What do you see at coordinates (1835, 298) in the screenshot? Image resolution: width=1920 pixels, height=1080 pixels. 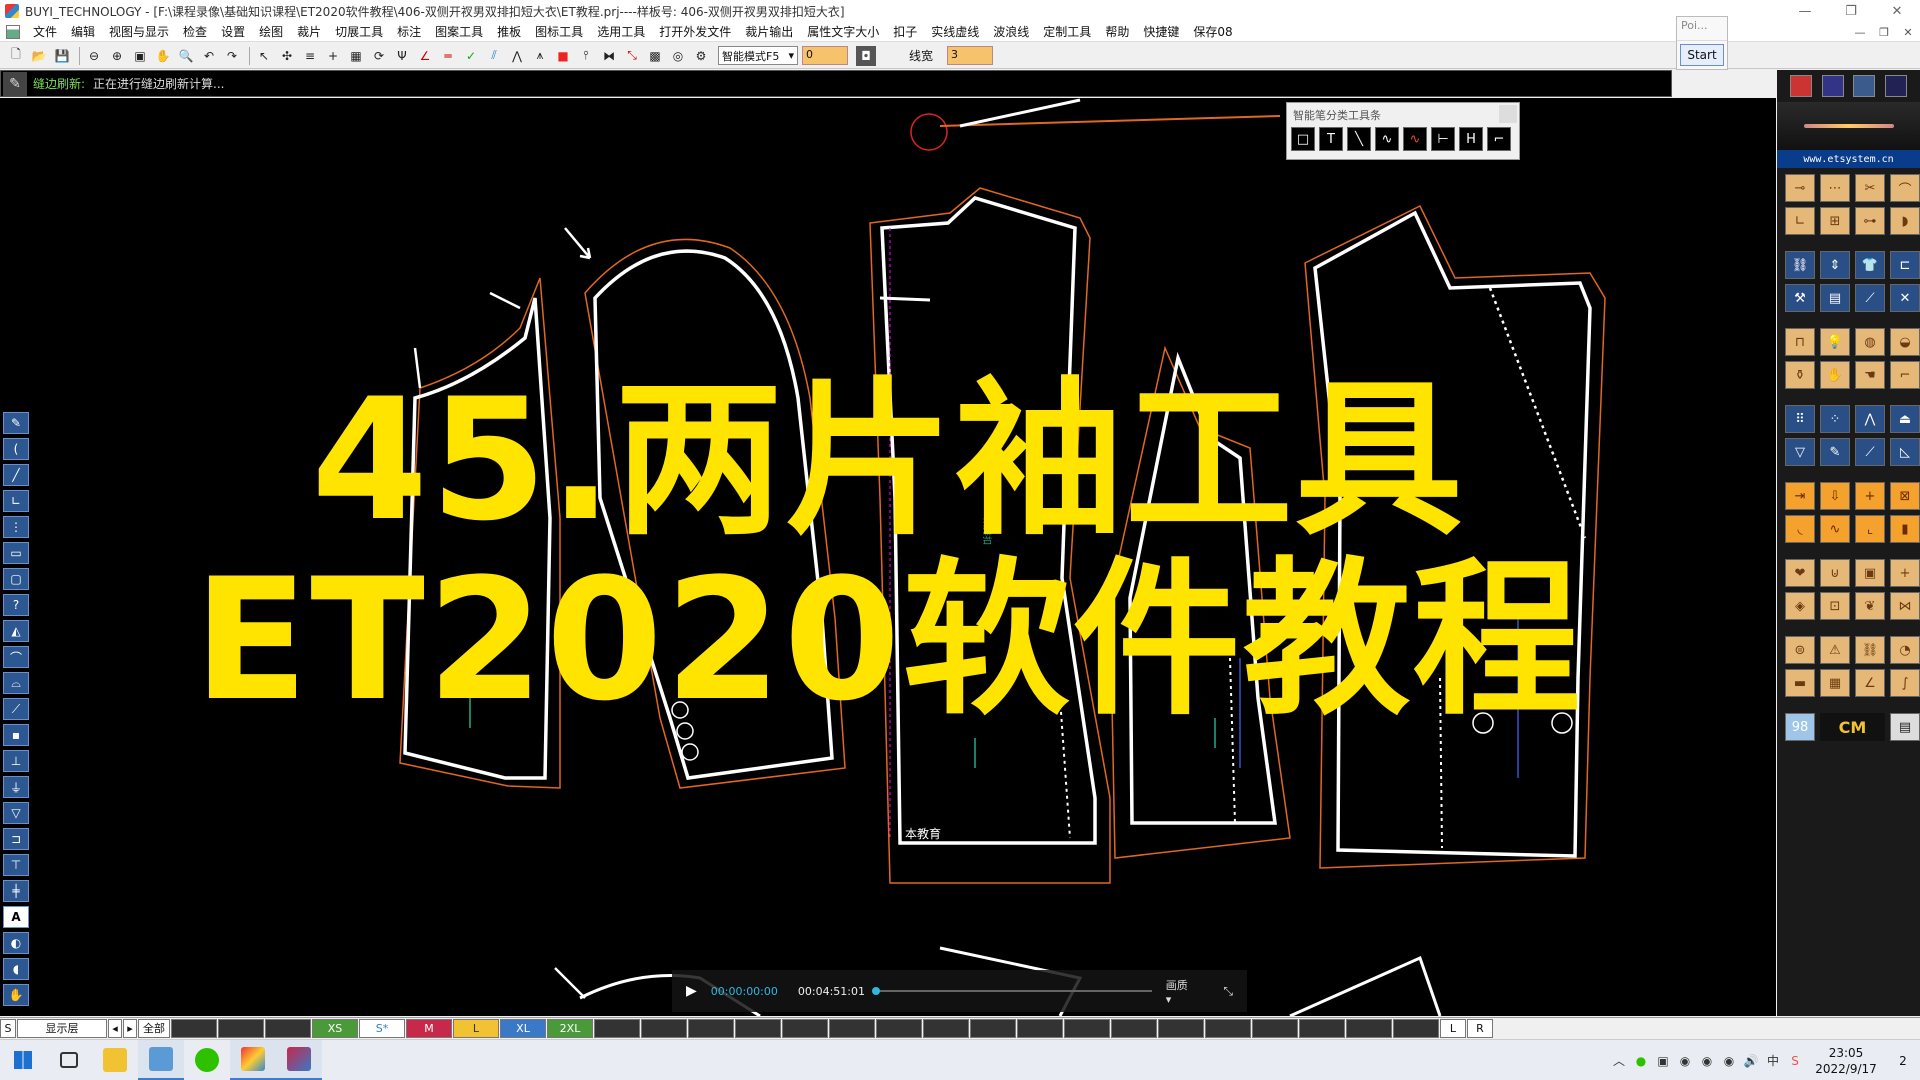 I see `piece-tool-icon: ▤` at bounding box center [1835, 298].